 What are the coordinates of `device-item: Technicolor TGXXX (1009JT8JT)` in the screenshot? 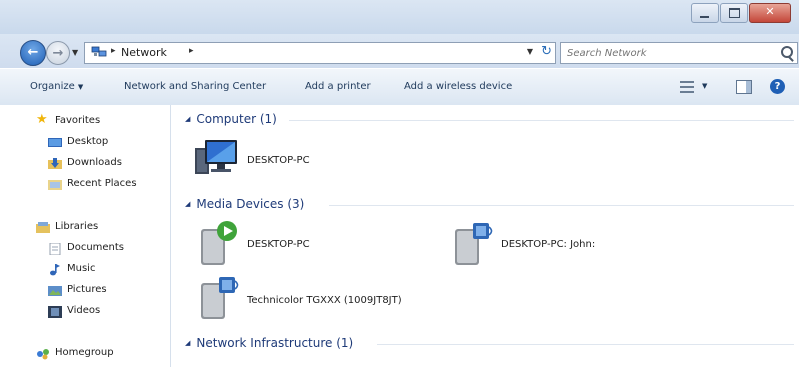 It's located at (329, 299).